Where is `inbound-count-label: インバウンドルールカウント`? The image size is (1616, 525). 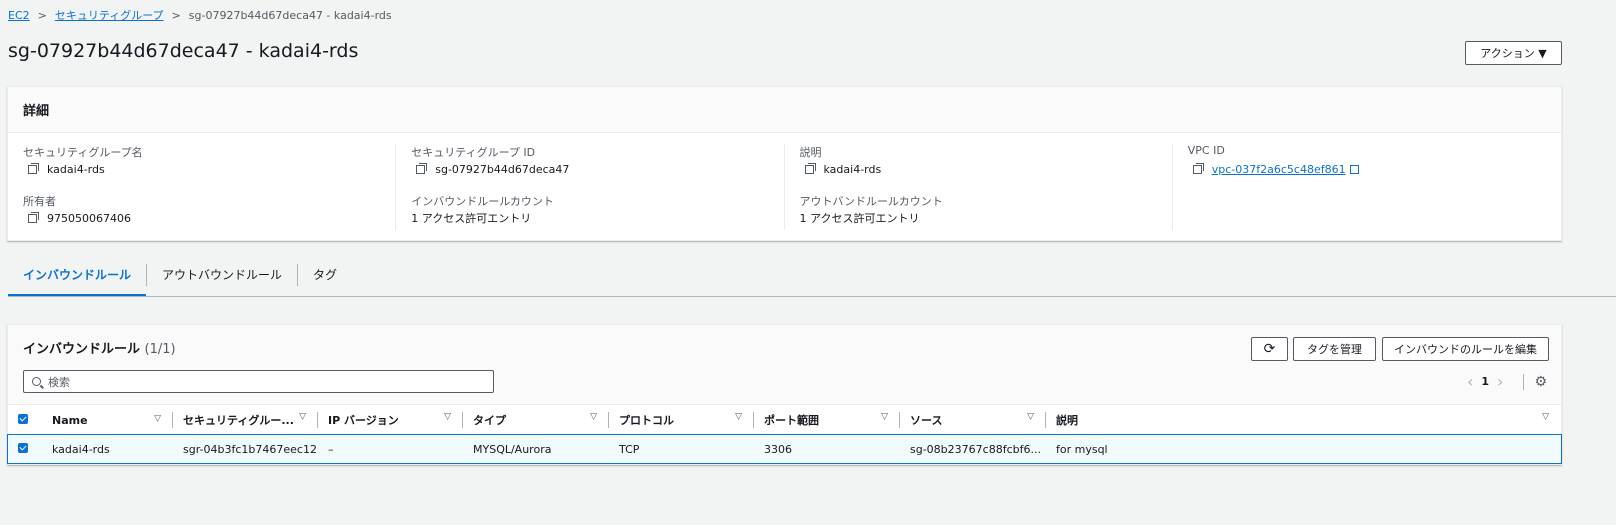 inbound-count-label: インバウンドルールカウント is located at coordinates (482, 201).